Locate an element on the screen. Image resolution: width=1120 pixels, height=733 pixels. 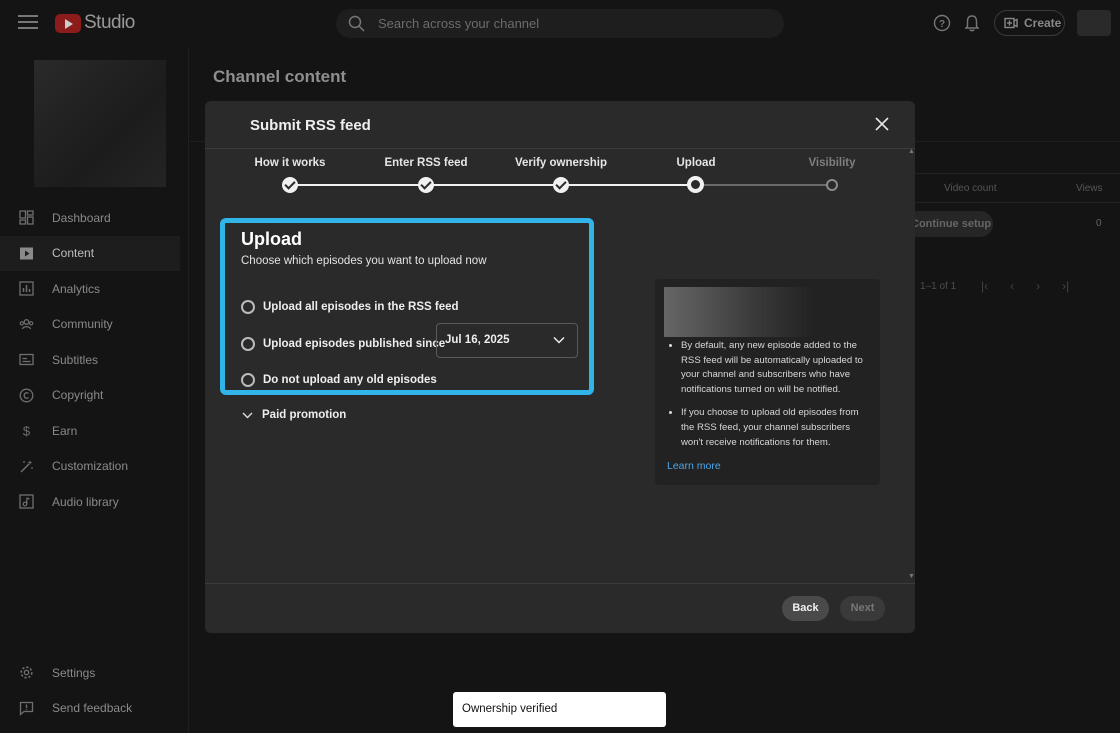
step-how-it-works: How it works is located at coordinates (290, 175).